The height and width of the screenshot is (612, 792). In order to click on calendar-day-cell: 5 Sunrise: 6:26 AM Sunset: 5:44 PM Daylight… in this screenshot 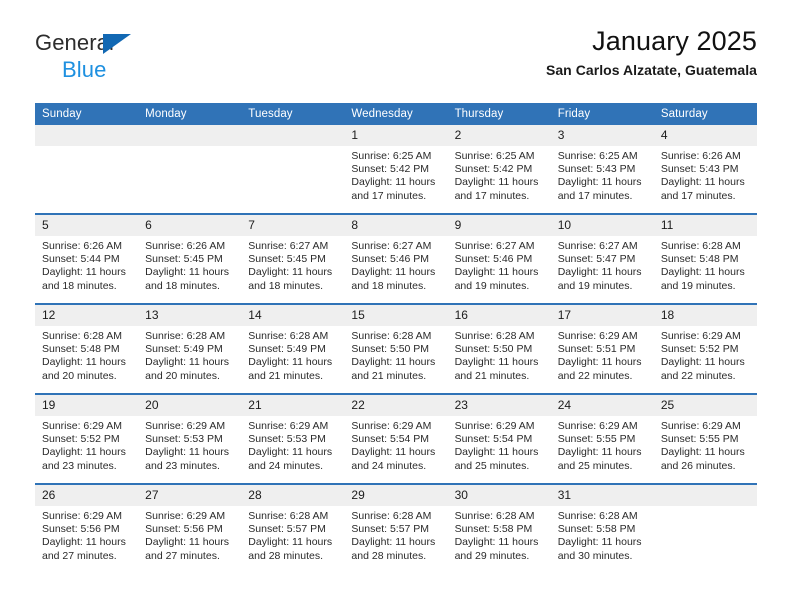, I will do `click(87, 258)`.